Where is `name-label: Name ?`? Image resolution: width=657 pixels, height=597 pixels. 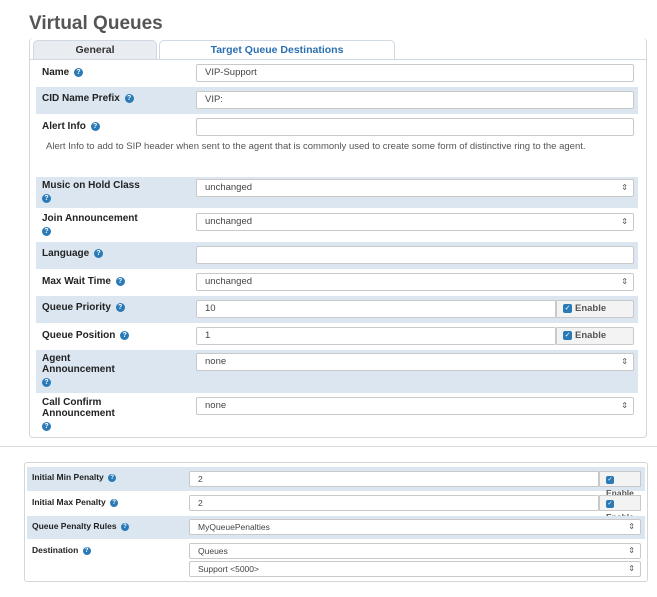 name-label: Name ? is located at coordinates (63, 72).